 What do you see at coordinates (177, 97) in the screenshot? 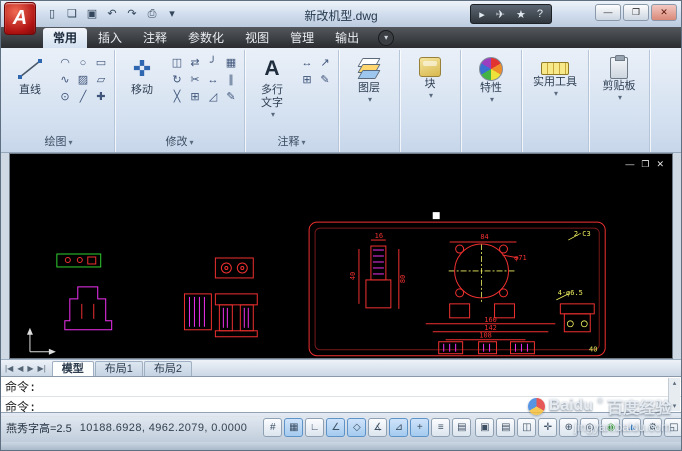
I see `erase-icon: ╳` at bounding box center [177, 97].